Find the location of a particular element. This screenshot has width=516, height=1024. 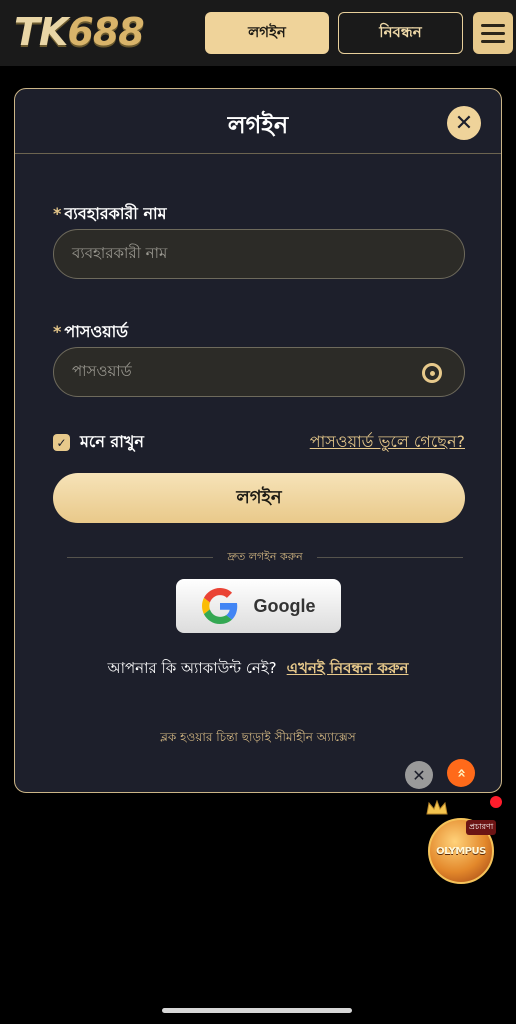

home-indicator is located at coordinates (257, 1010).